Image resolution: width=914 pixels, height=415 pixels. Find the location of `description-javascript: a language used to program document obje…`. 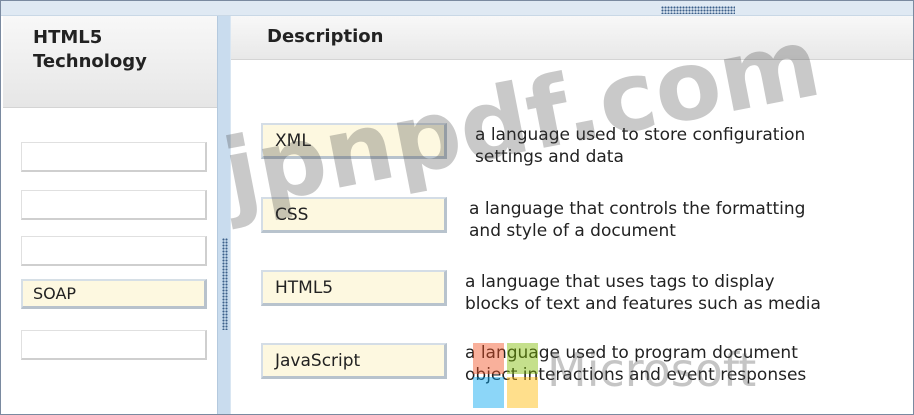

description-javascript: a language used to program document obje… is located at coordinates (635, 364).